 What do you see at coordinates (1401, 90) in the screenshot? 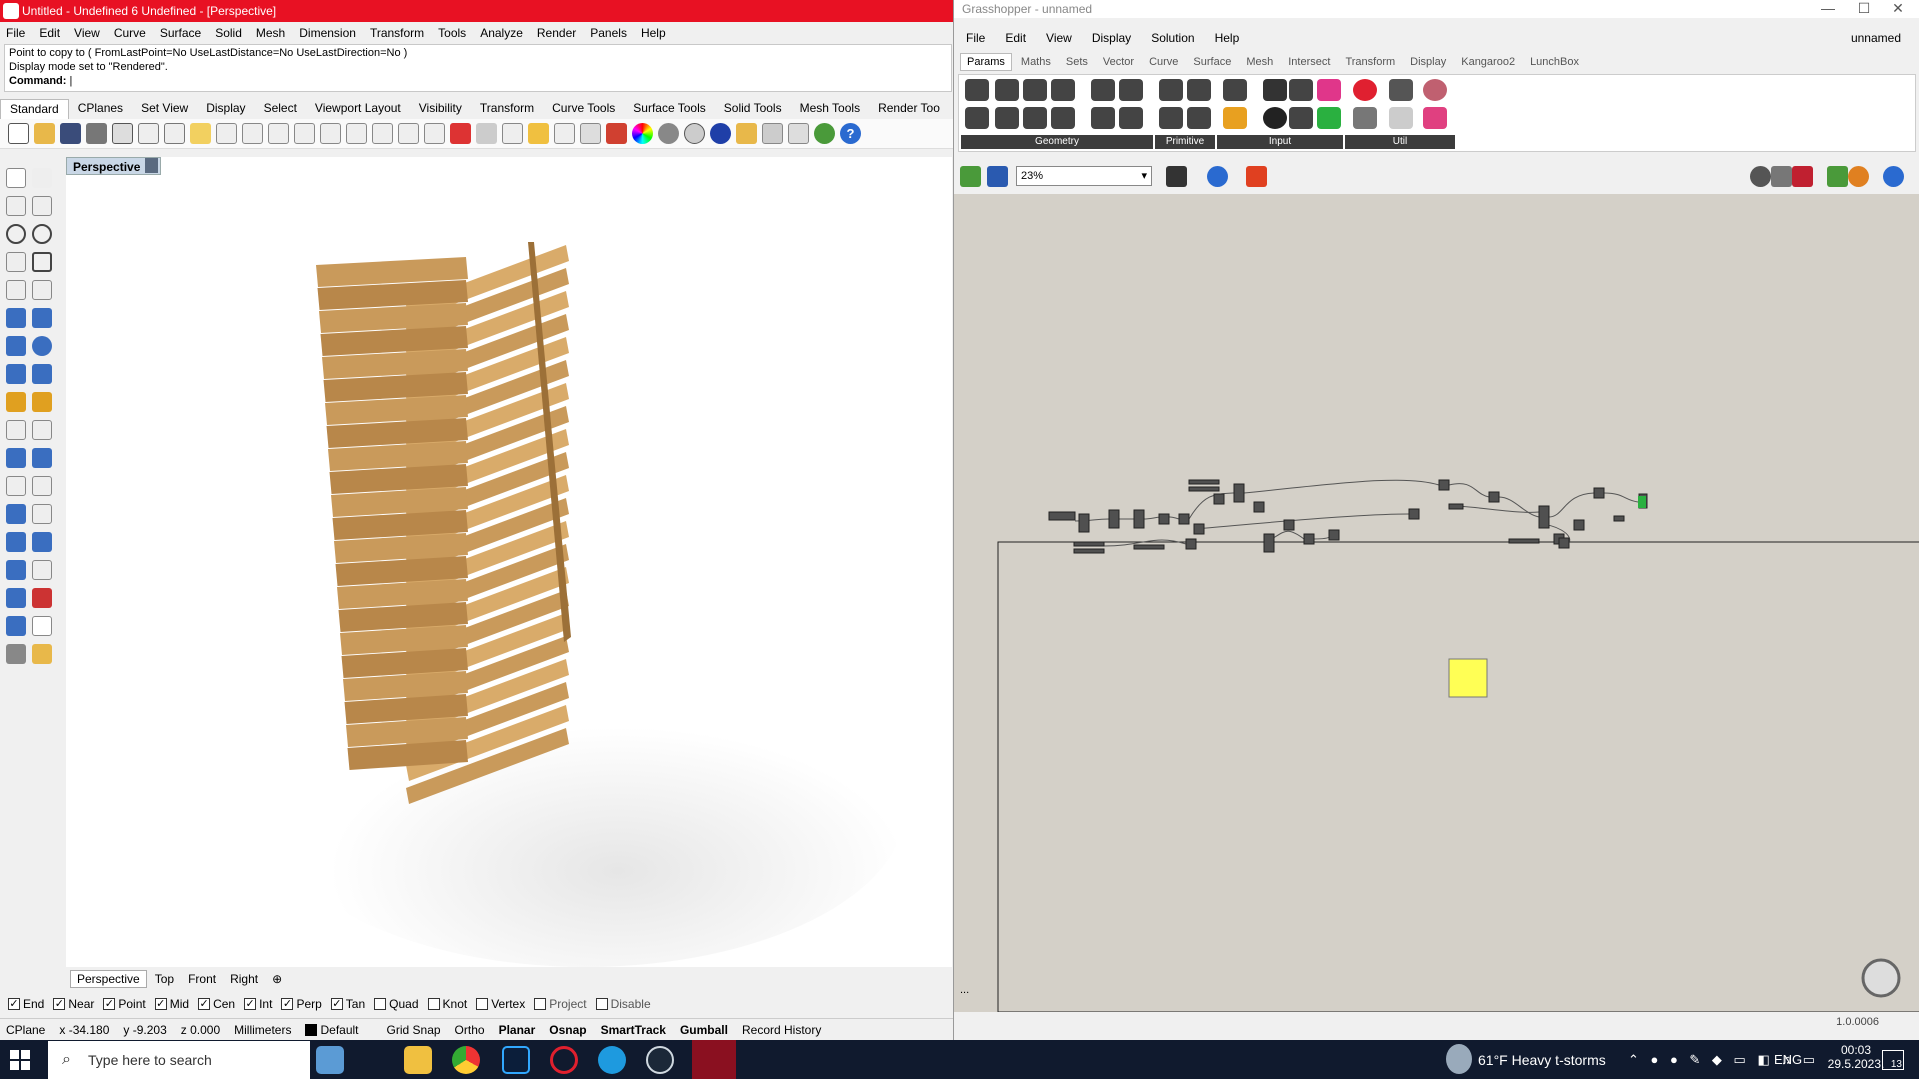
I see `relay-arrow-icon` at bounding box center [1401, 90].